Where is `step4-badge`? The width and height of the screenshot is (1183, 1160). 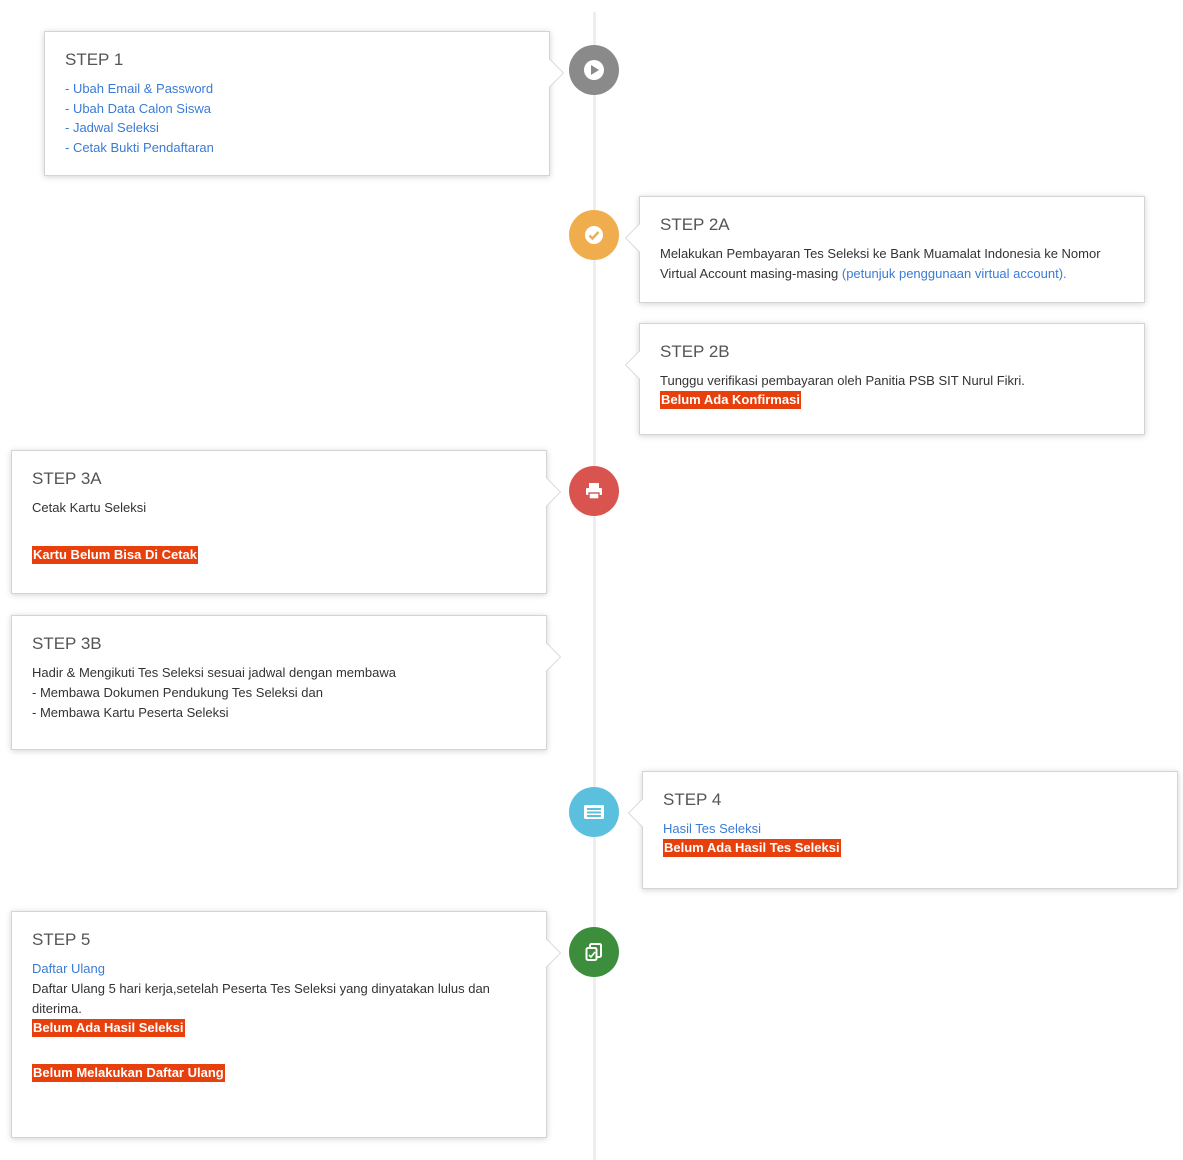 step4-badge is located at coordinates (594, 812).